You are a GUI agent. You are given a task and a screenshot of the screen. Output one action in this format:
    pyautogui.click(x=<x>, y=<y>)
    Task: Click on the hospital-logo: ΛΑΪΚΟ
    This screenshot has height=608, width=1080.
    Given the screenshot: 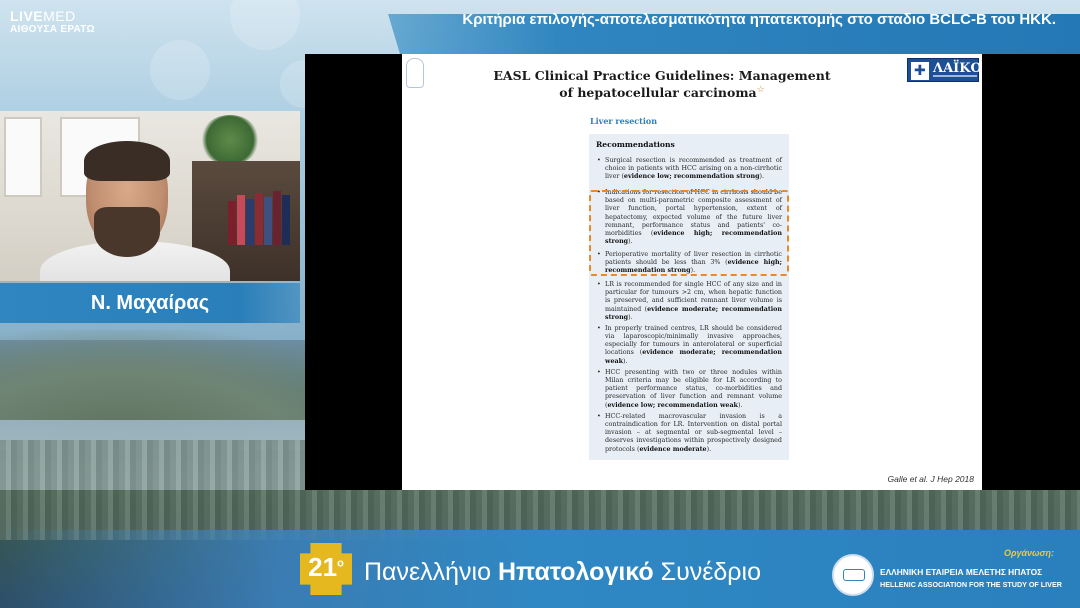 What is the action you would take?
    pyautogui.click(x=944, y=70)
    